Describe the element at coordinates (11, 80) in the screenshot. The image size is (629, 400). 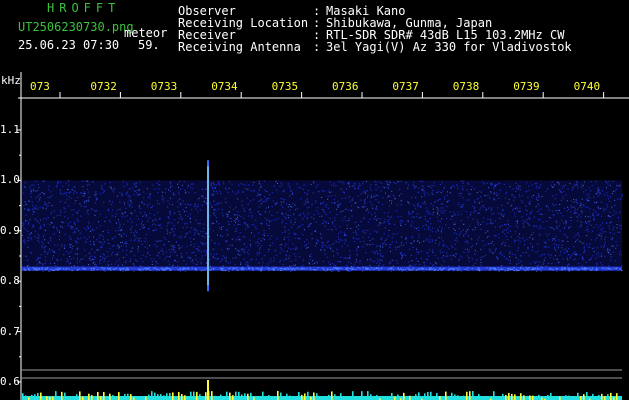
I see `y-axis-unit: kHz` at that location.